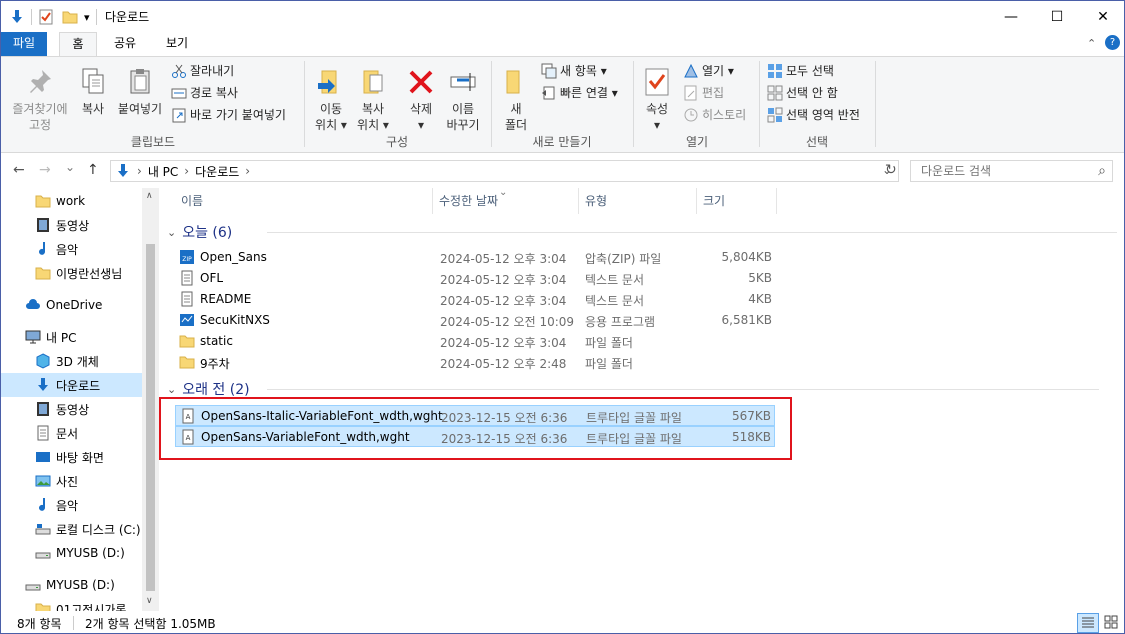 The height and width of the screenshot is (634, 1125). I want to click on search-input, so click(1001, 171).